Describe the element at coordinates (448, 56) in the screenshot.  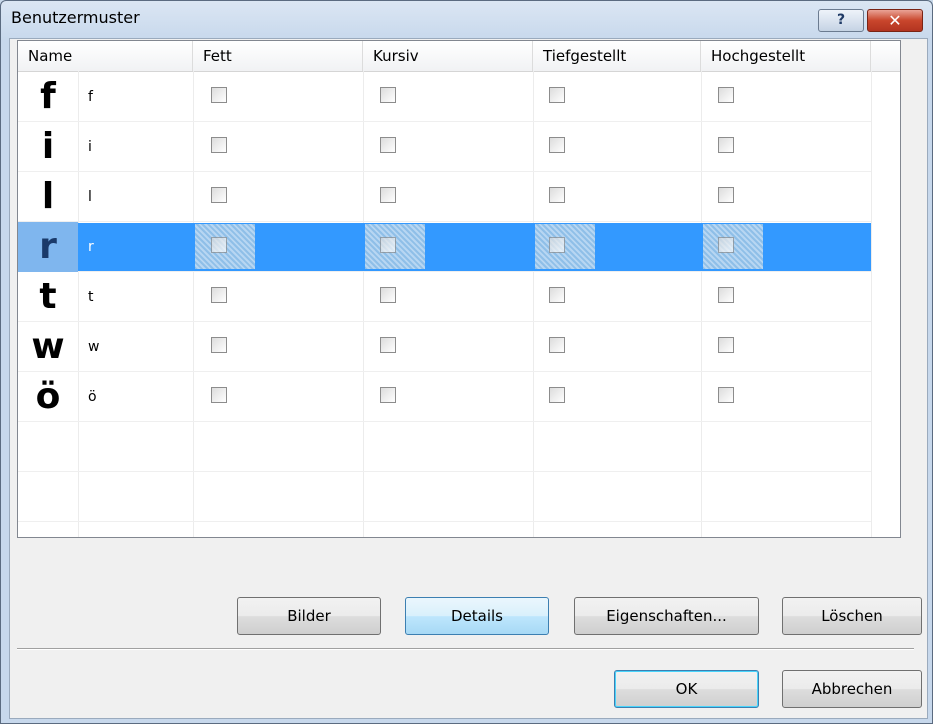
I see `column-header-kursiv: Kursiv` at that location.